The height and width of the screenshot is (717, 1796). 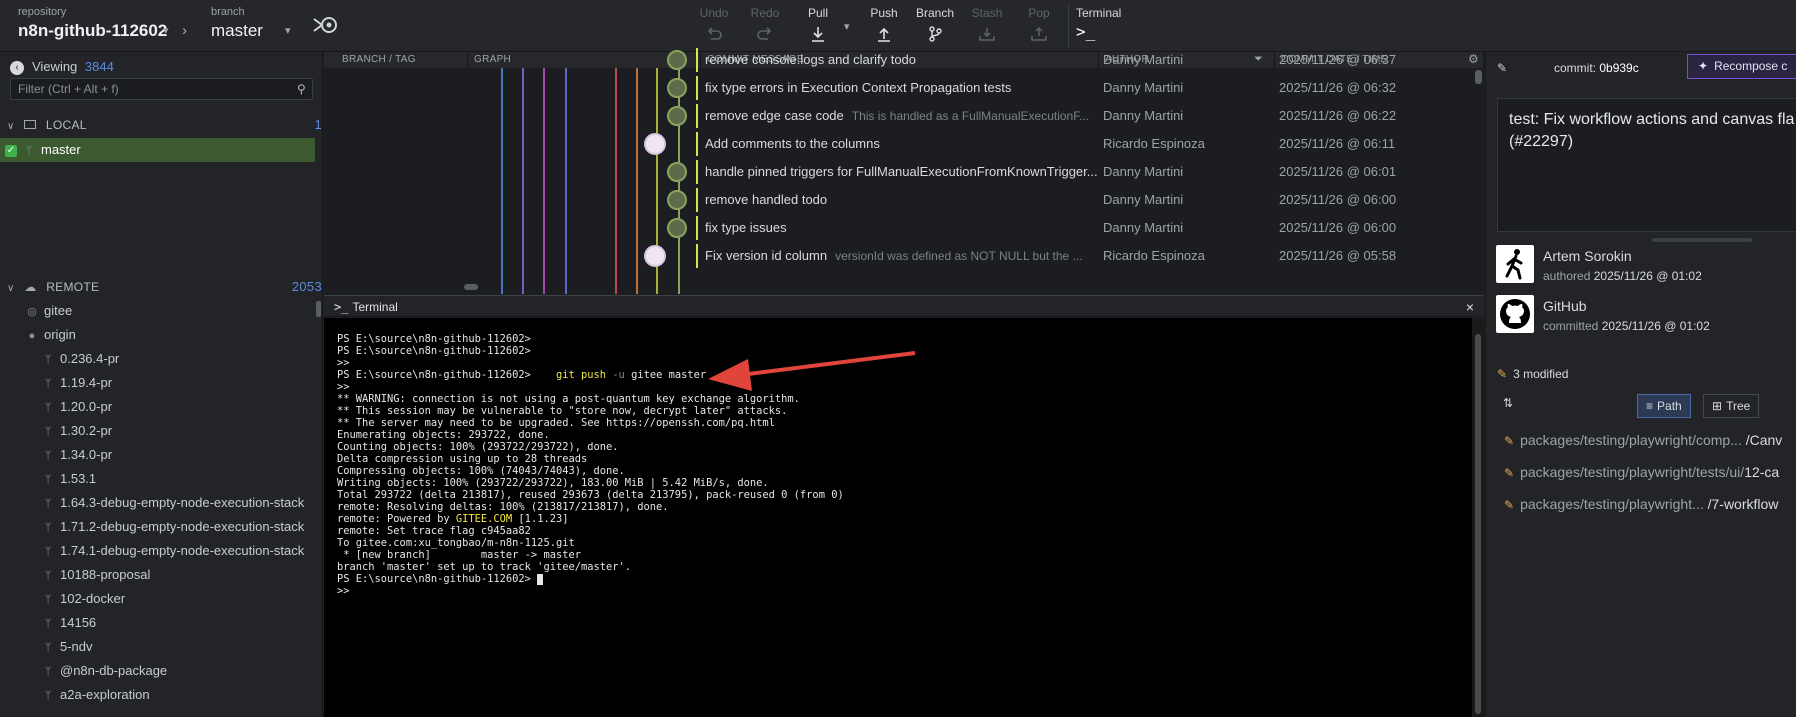 What do you see at coordinates (818, 24) in the screenshot?
I see `pull-button: Pull` at bounding box center [818, 24].